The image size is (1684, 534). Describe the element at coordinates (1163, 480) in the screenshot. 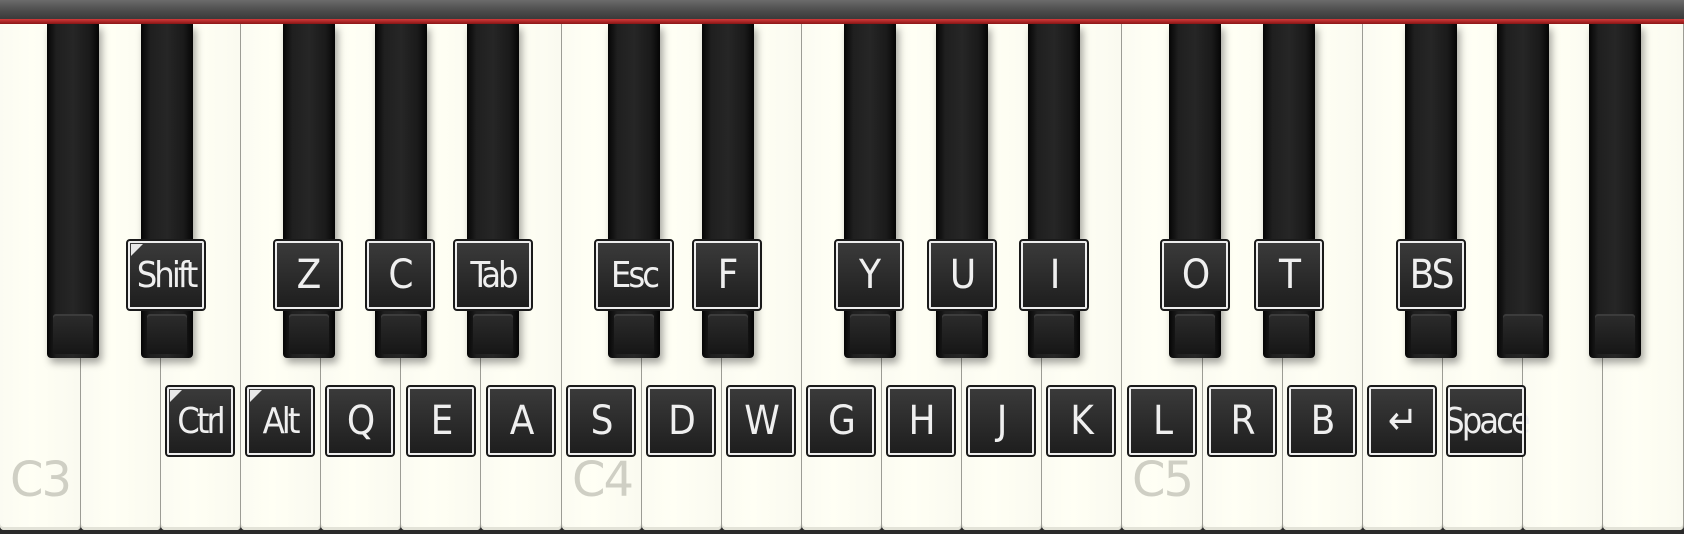

I see `octave-label-c5: C5` at that location.